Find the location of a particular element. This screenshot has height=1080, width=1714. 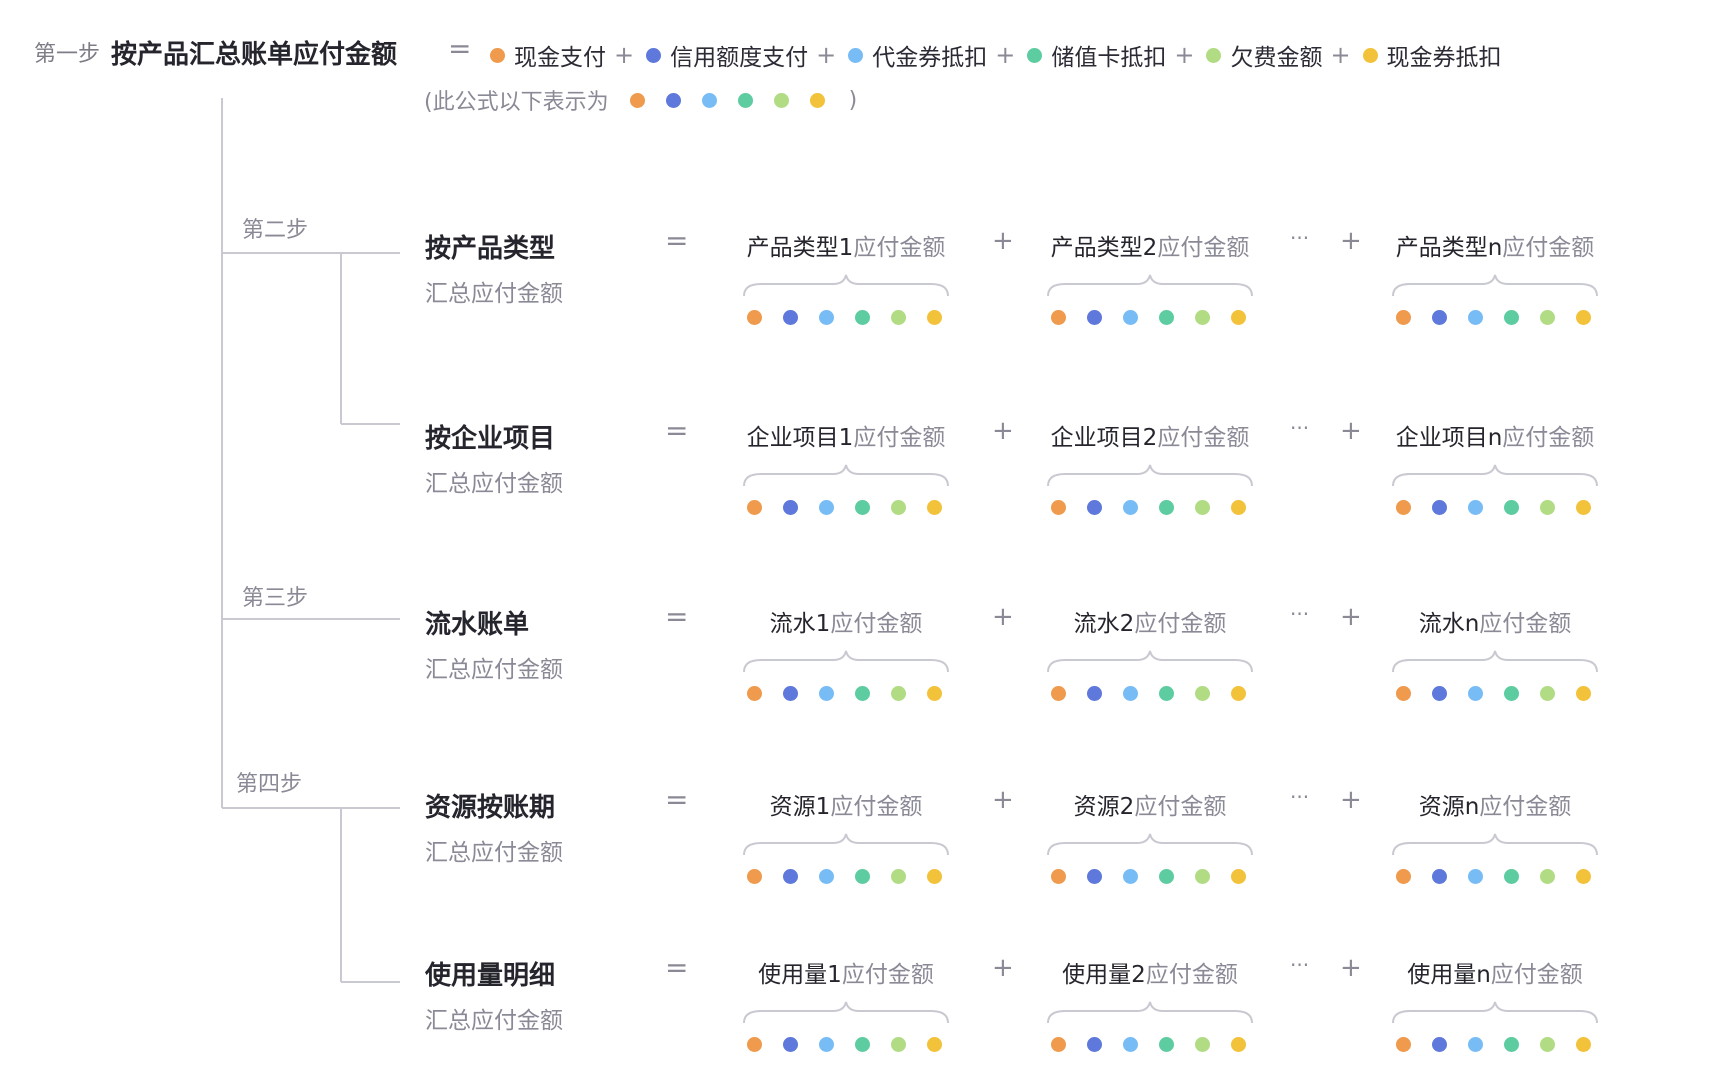

term-label: 资源2应付金额 is located at coordinates (1150, 804).